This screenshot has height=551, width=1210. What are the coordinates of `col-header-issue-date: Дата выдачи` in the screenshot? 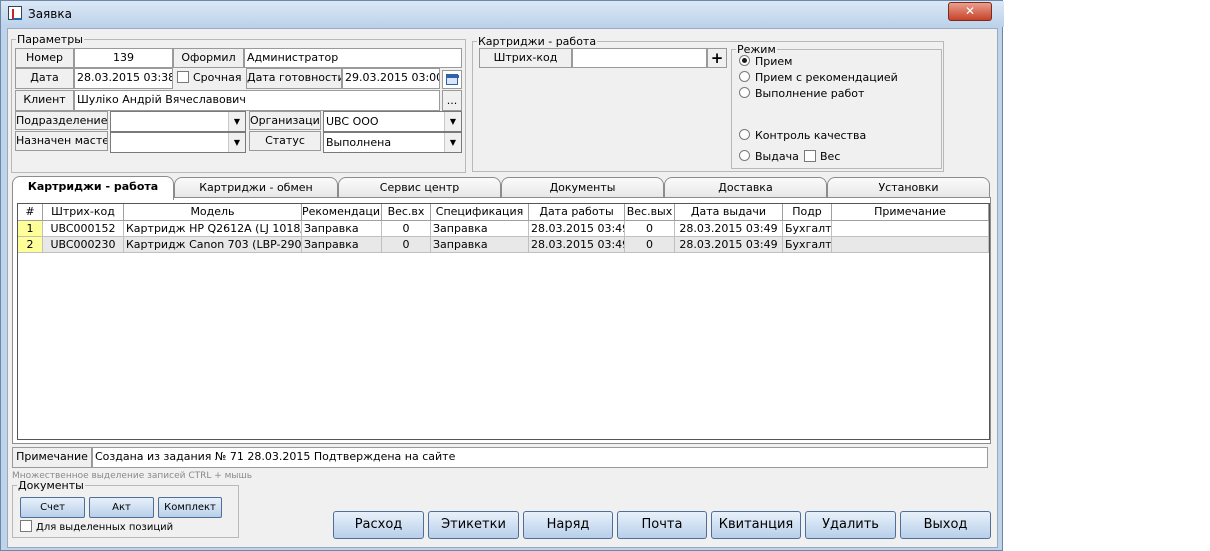 It's located at (729, 212).